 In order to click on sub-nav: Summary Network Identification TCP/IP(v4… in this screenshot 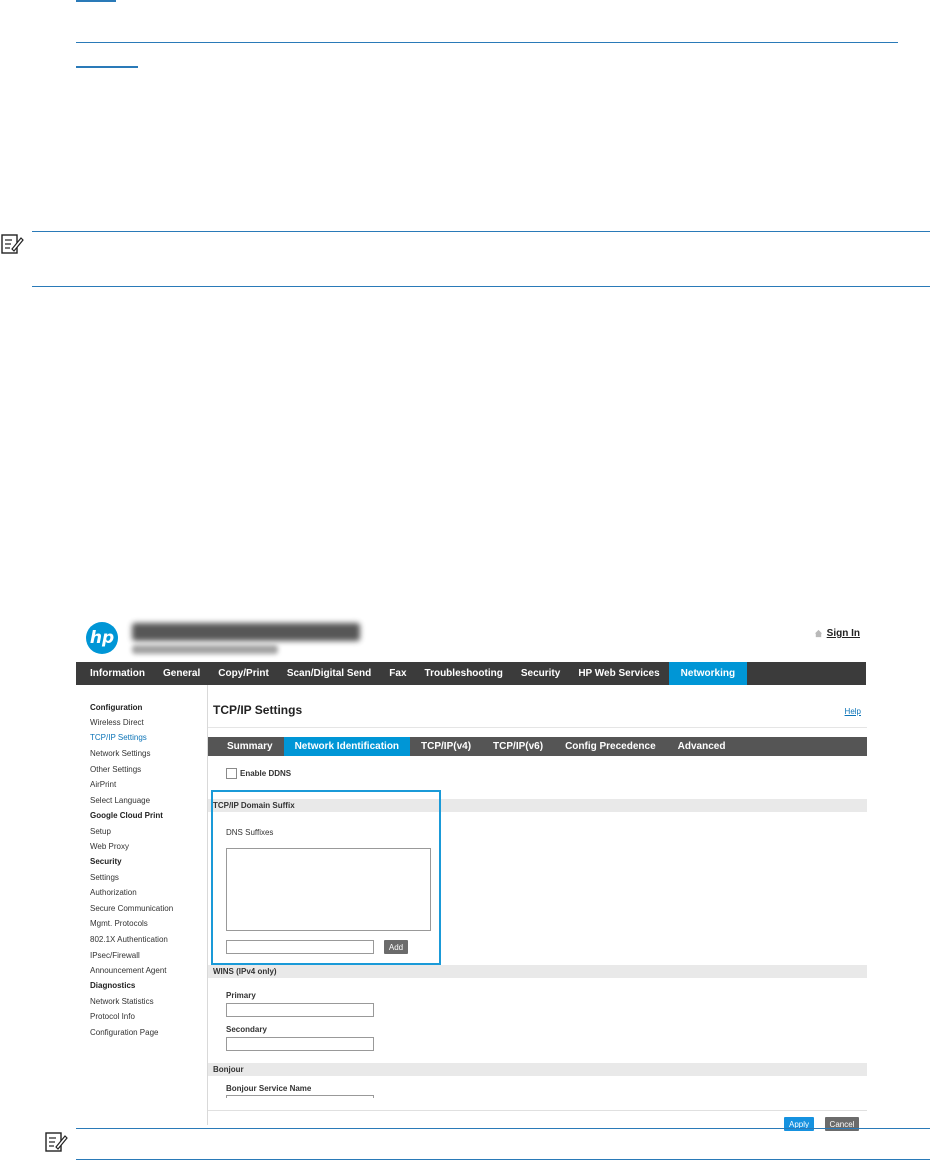, I will do `click(537, 746)`.